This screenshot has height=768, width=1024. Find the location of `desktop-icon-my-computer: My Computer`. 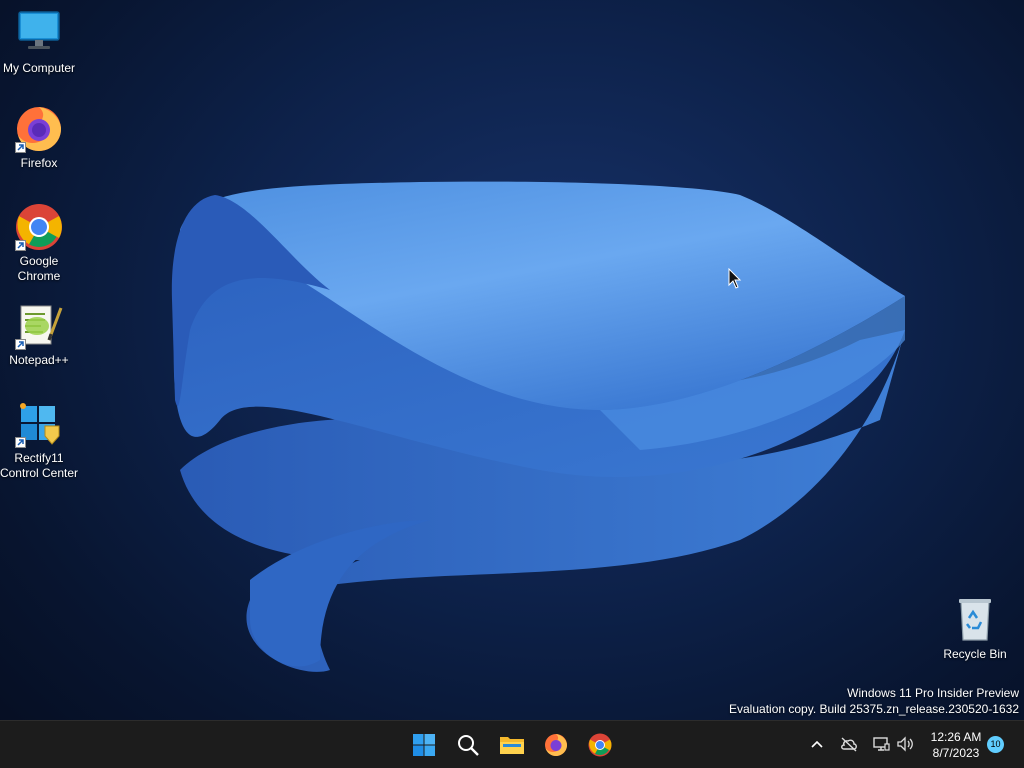

desktop-icon-my-computer: My Computer is located at coordinates (39, 43).